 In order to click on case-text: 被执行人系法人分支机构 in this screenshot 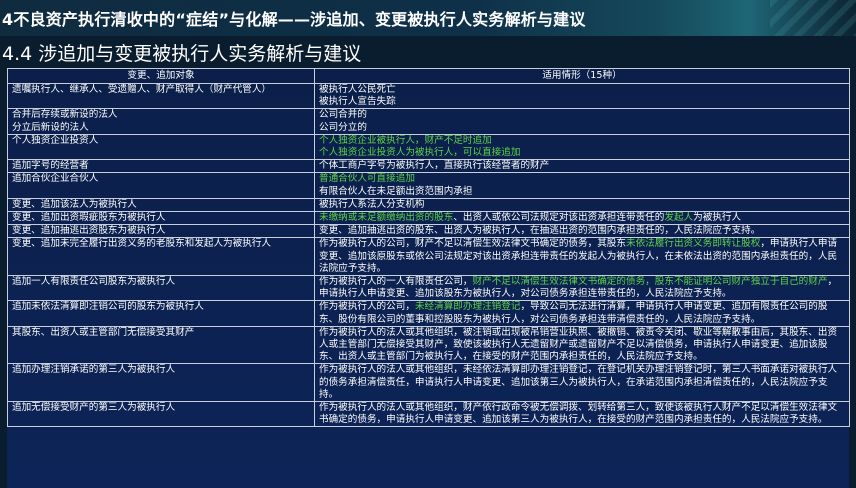, I will do `click(372, 204)`.